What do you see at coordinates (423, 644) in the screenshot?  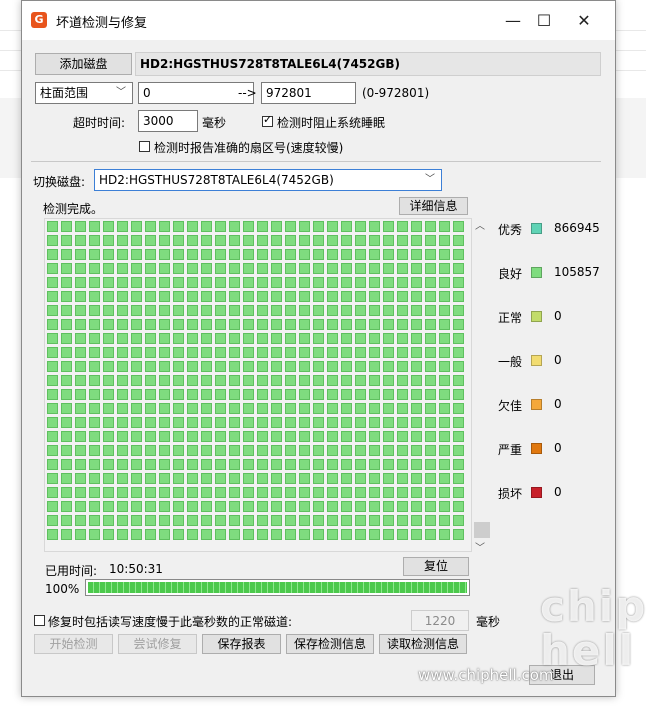 I see `read-info-button: 读取检测信息` at bounding box center [423, 644].